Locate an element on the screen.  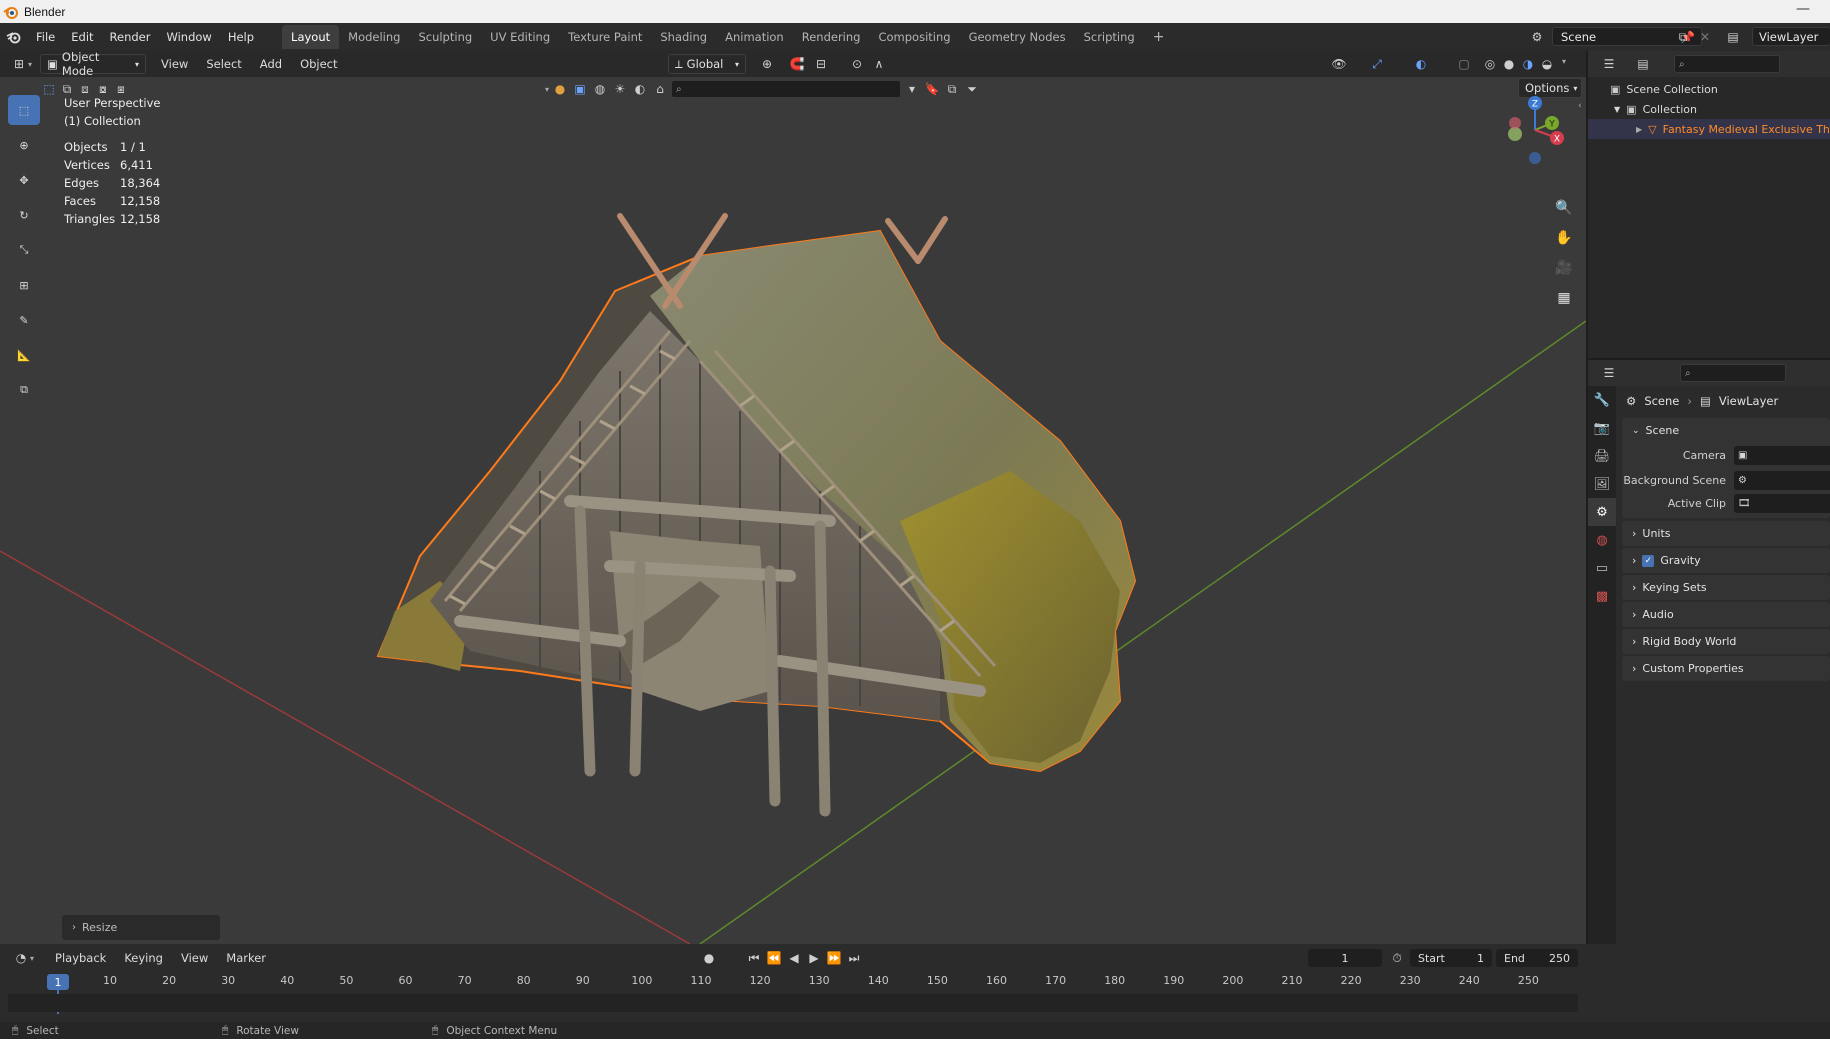
sidebar-toggle-chevron-icon: ‹ is located at coordinates (1580, 106).